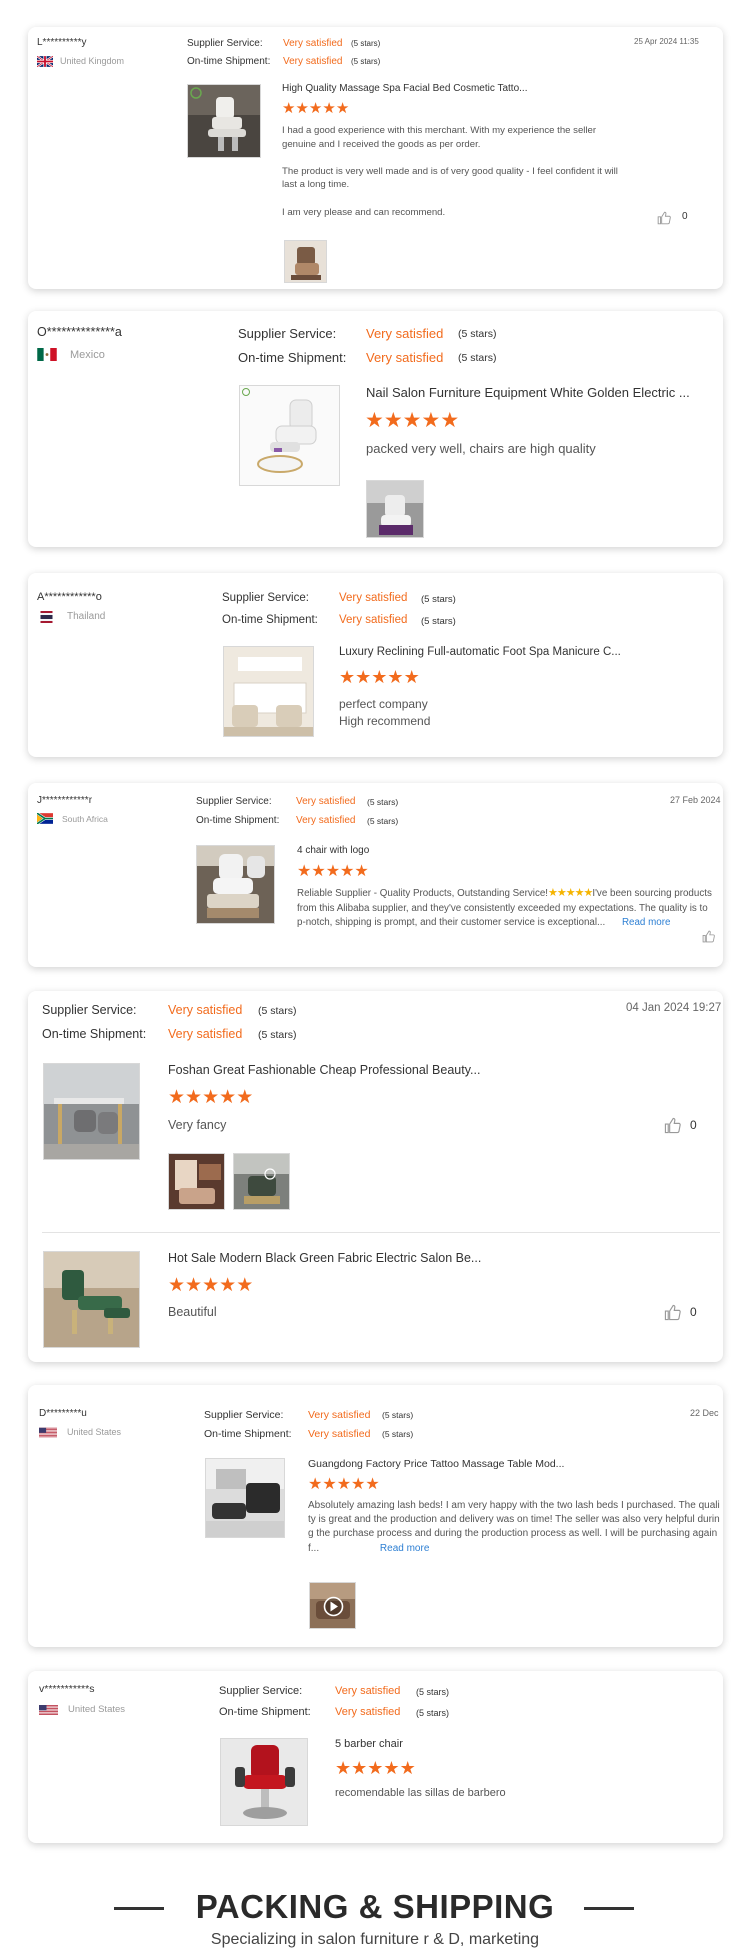  Describe the element at coordinates (87, 355) in the screenshot. I see `reviewer-country: Mexico` at that location.